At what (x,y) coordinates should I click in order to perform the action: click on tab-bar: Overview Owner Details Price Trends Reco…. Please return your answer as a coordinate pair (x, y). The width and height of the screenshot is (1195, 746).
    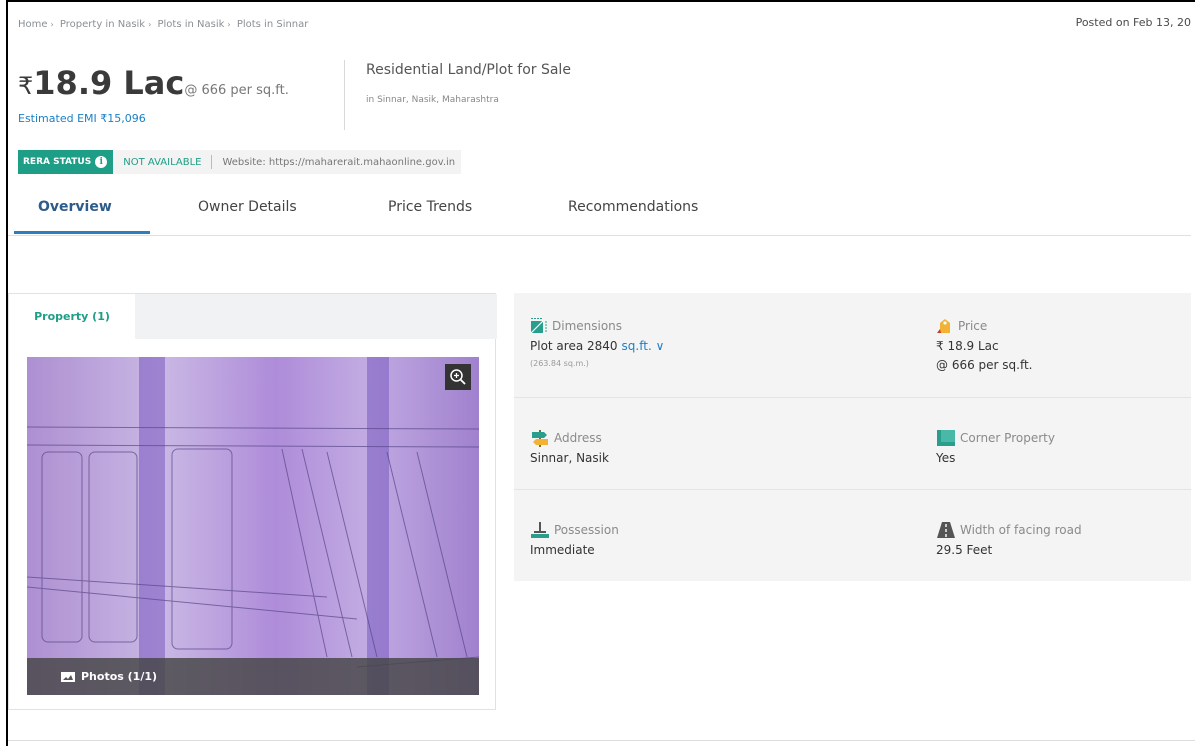
    Looking at the image, I should click on (599, 211).